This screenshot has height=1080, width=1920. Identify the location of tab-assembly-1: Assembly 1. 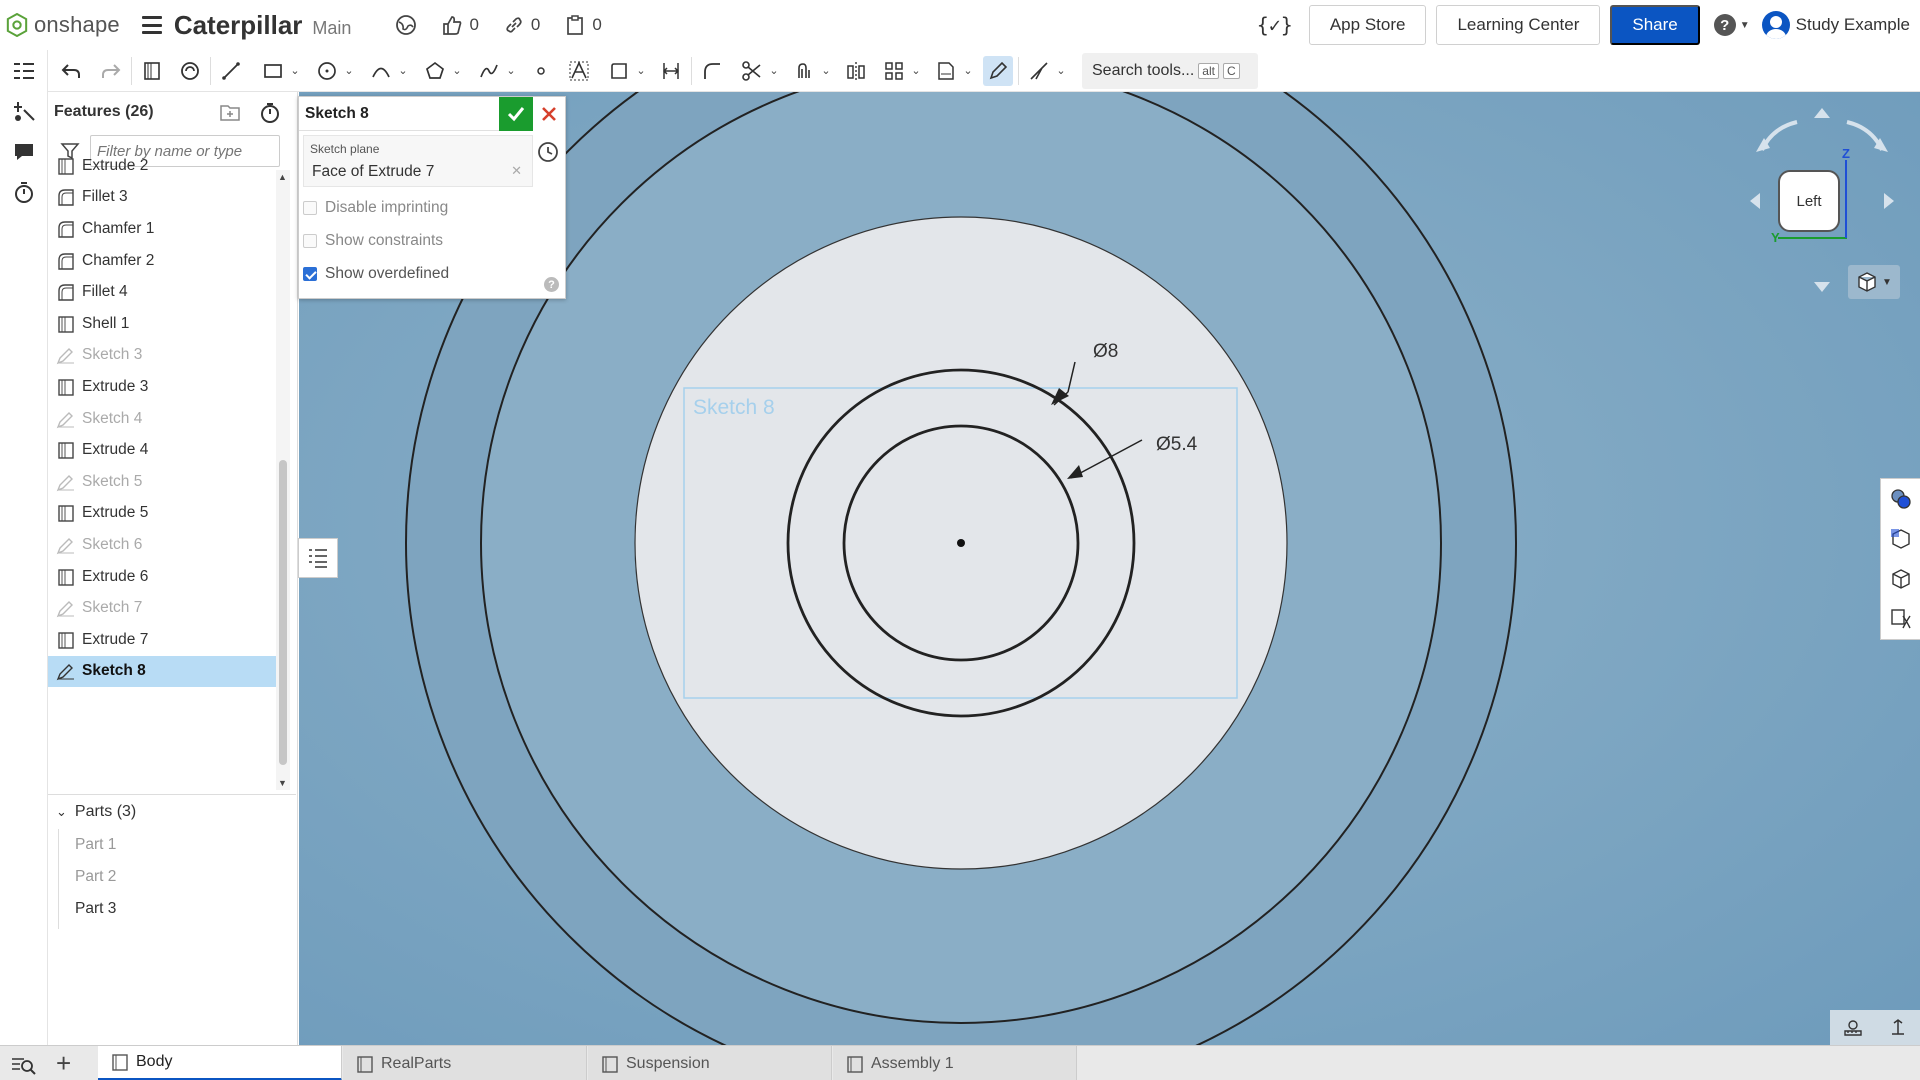
(955, 1063).